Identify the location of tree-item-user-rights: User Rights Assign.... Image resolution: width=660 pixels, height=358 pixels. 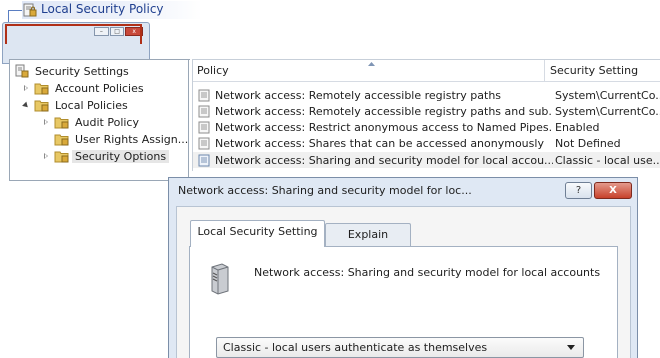
(116, 139).